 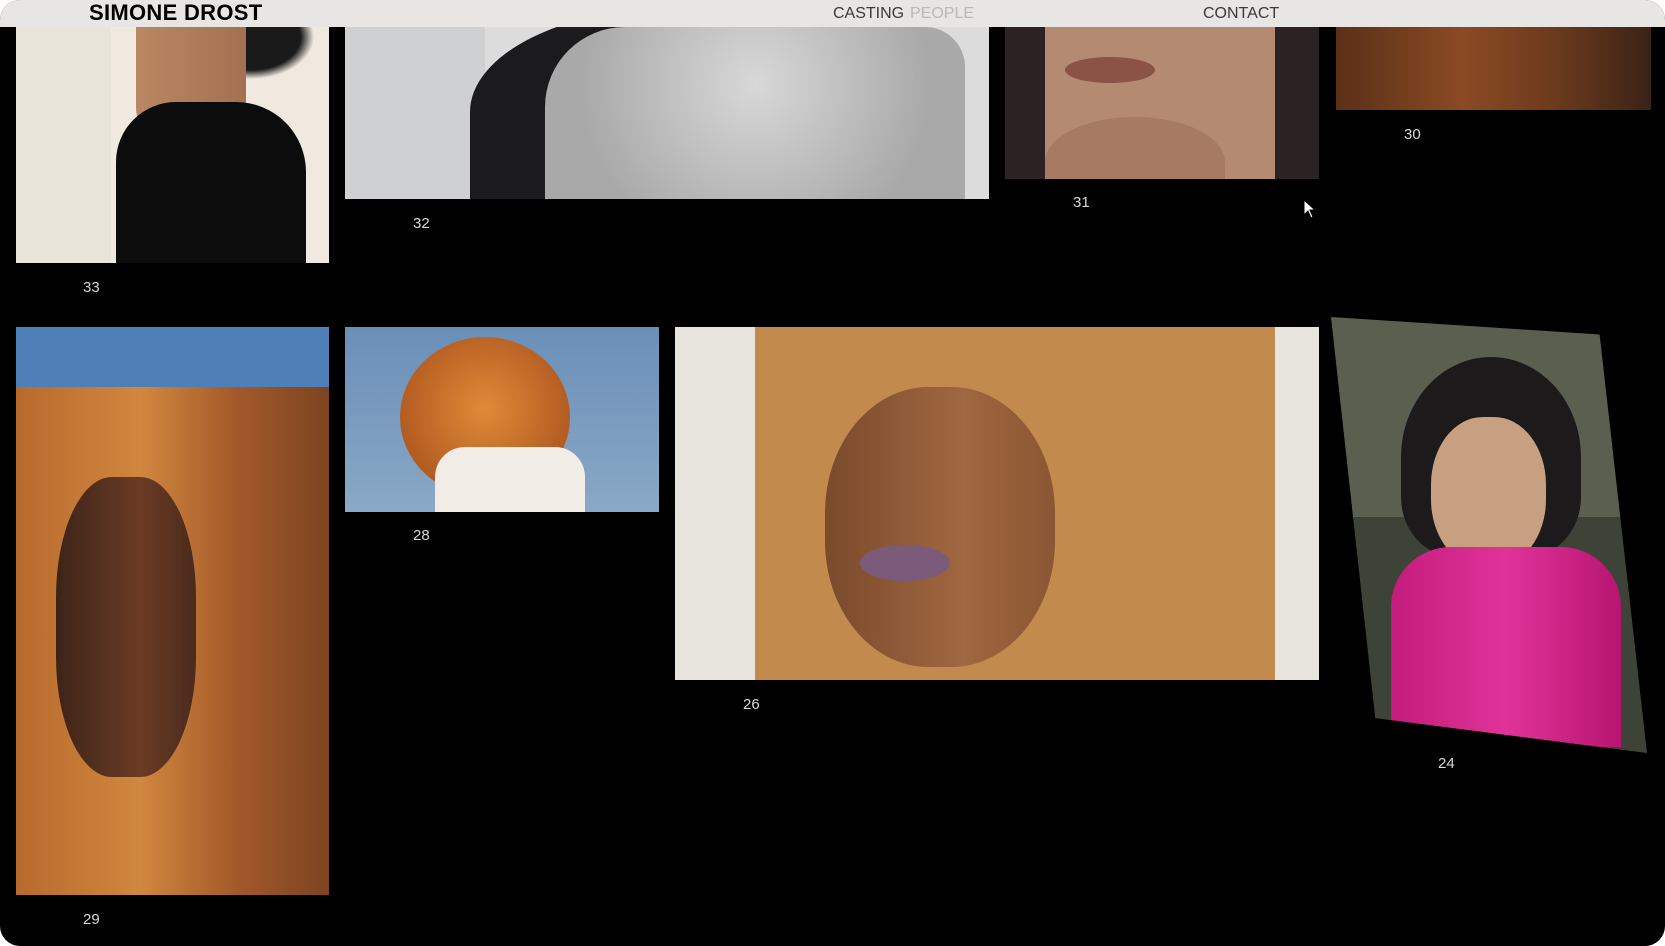 What do you see at coordinates (832, 13) in the screenshot?
I see `site-header: SIMONE DROST CASTING PEOPLE CONTACT` at bounding box center [832, 13].